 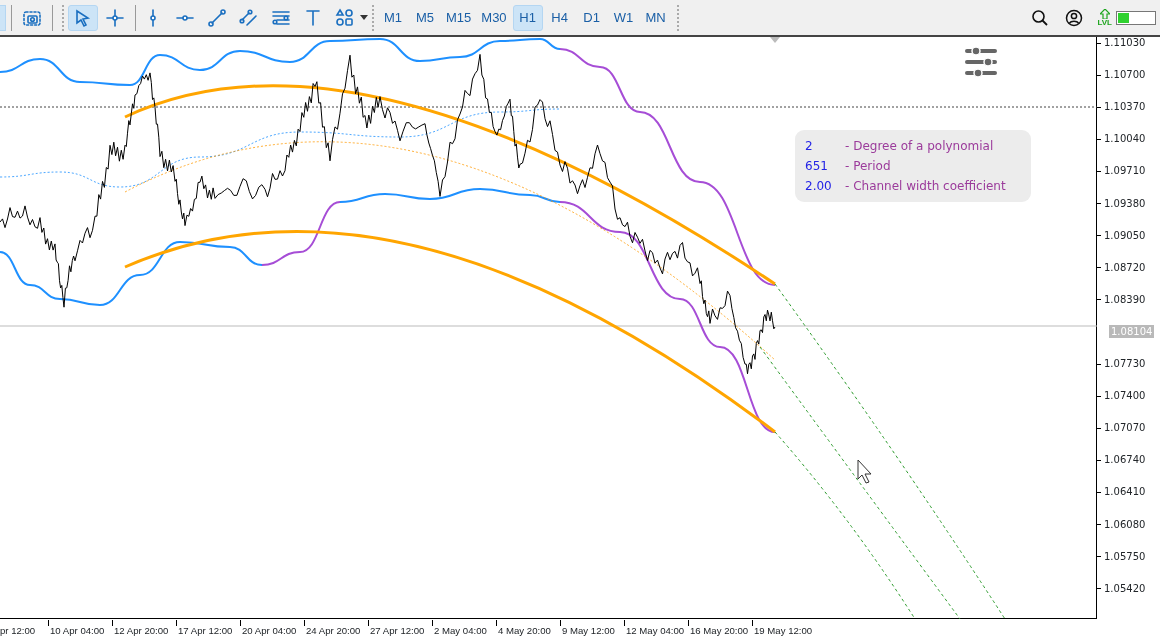 What do you see at coordinates (141, 631) in the screenshot?
I see `time-label: 12 Apr 20:00` at bounding box center [141, 631].